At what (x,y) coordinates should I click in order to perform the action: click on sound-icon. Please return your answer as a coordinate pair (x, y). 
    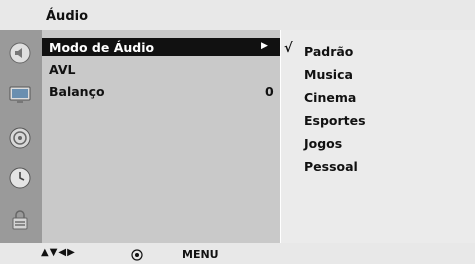
    Looking at the image, I should click on (20, 53).